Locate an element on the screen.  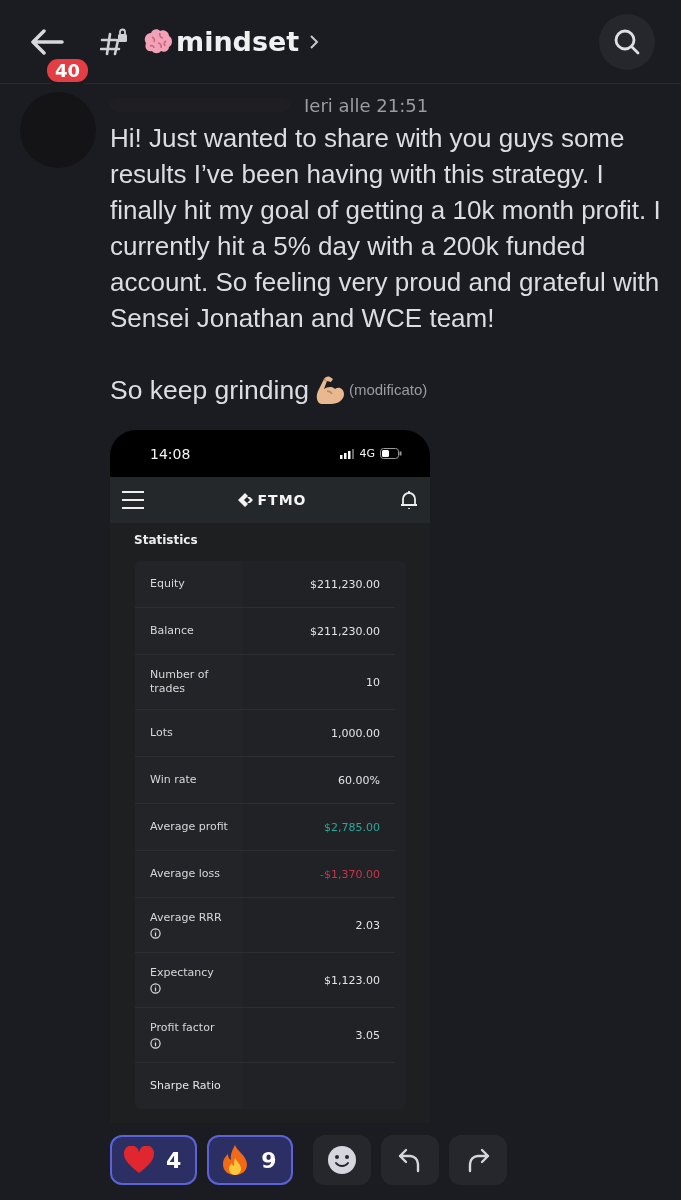
reaction-button: 9 is located at coordinates (250, 1160).